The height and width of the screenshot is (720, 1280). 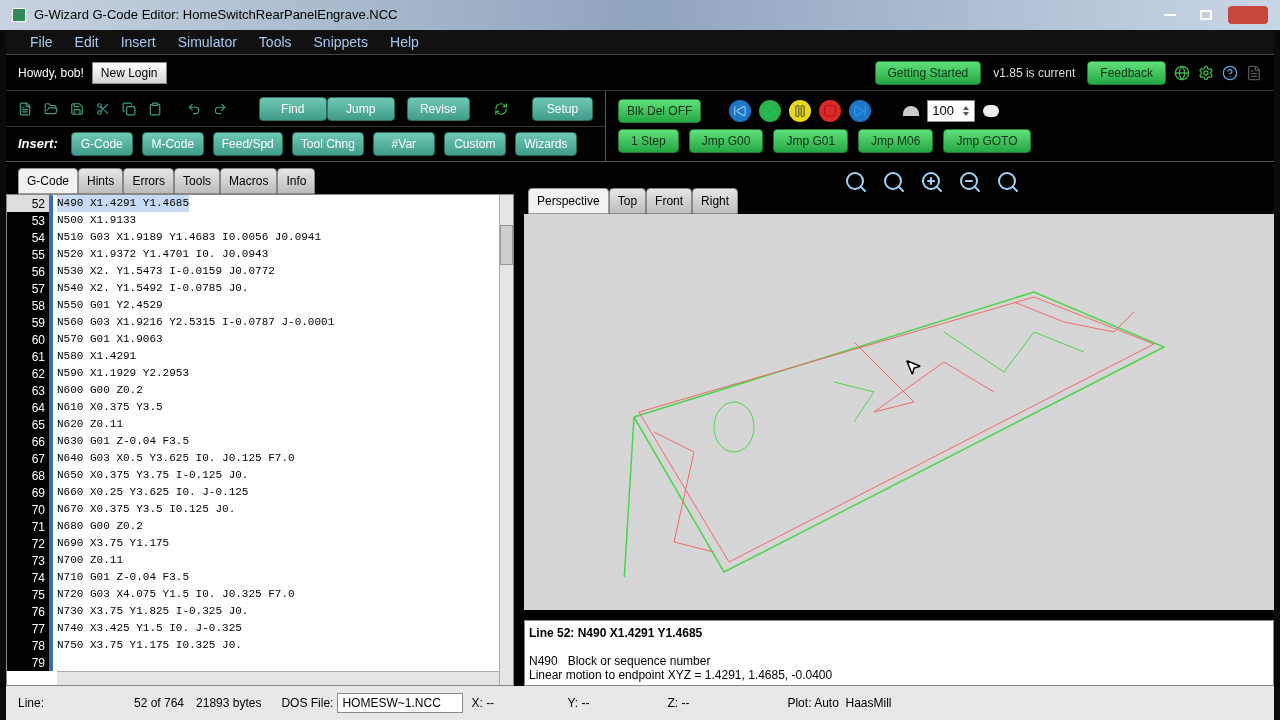 What do you see at coordinates (123, 373) in the screenshot?
I see `code-line: N590 X1.1929 Y2.2953` at bounding box center [123, 373].